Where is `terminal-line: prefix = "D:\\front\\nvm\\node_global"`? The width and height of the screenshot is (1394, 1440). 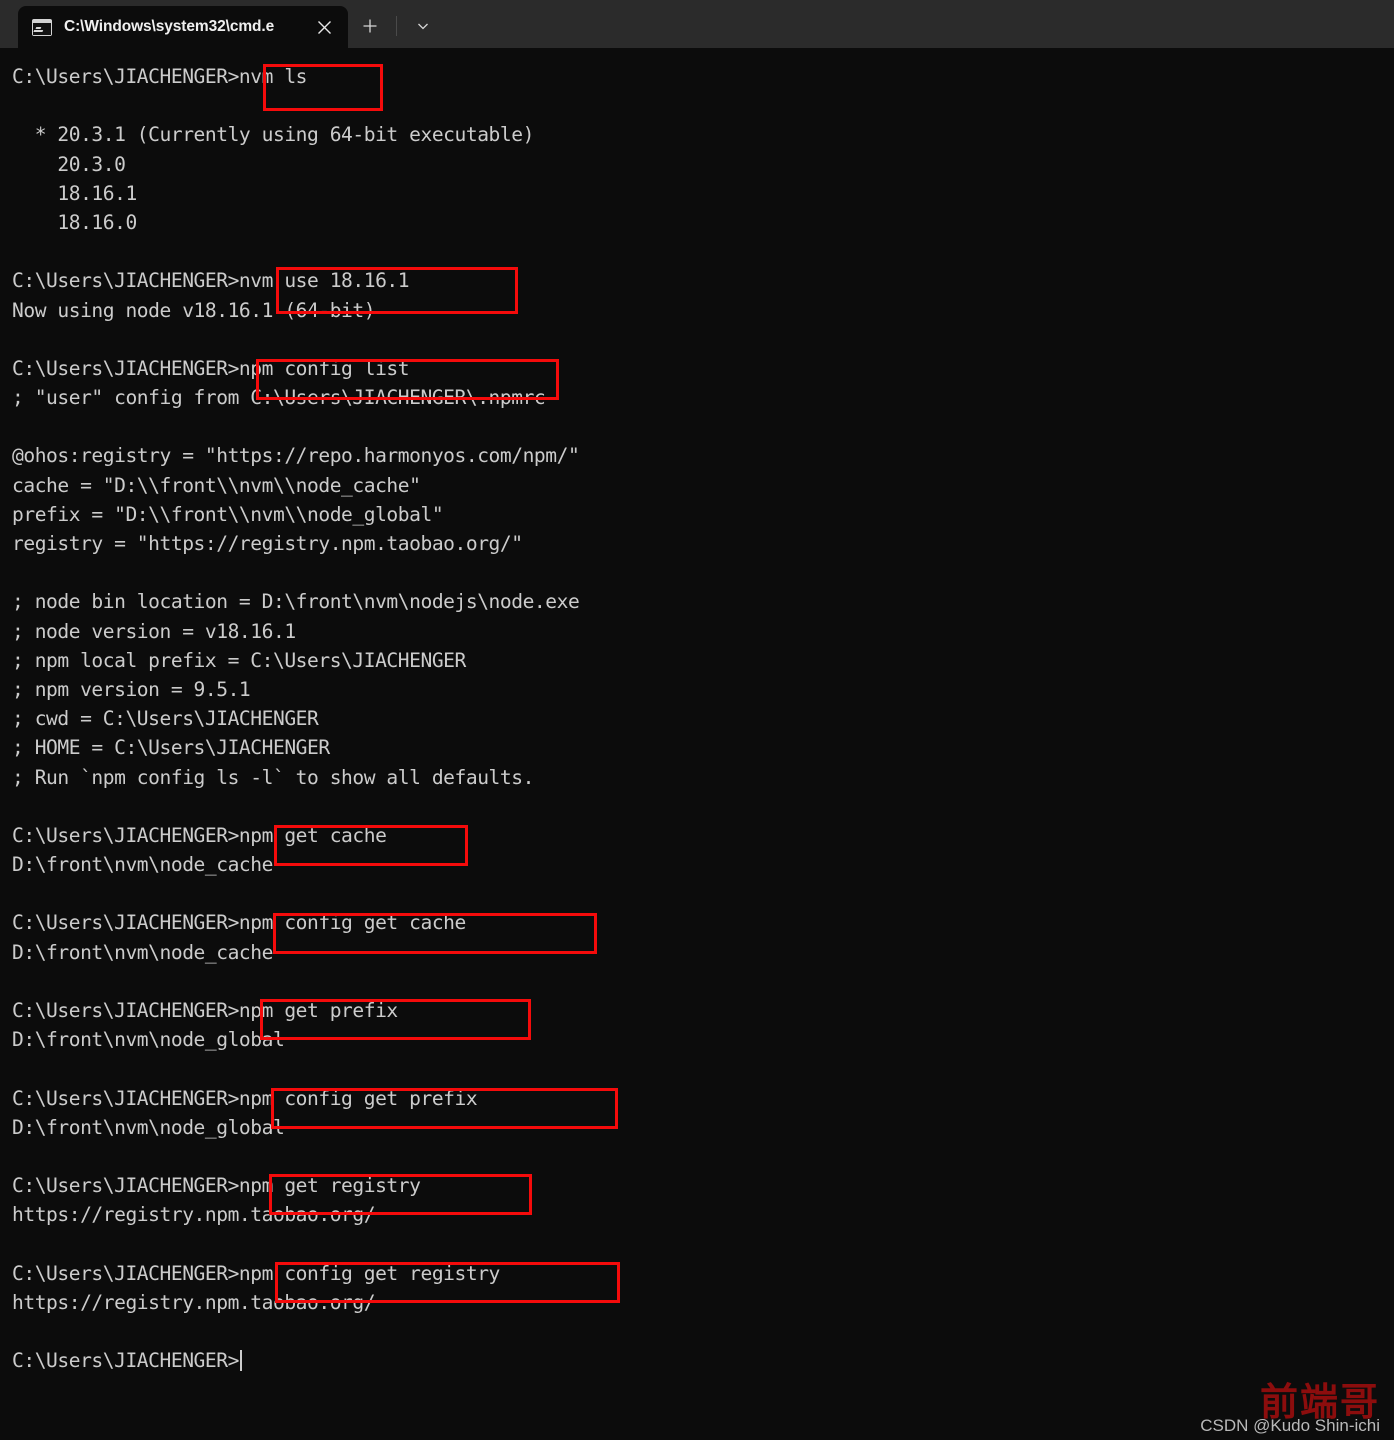 terminal-line: prefix = "D:\\front\\nvm\\node_global" is located at coordinates (228, 514).